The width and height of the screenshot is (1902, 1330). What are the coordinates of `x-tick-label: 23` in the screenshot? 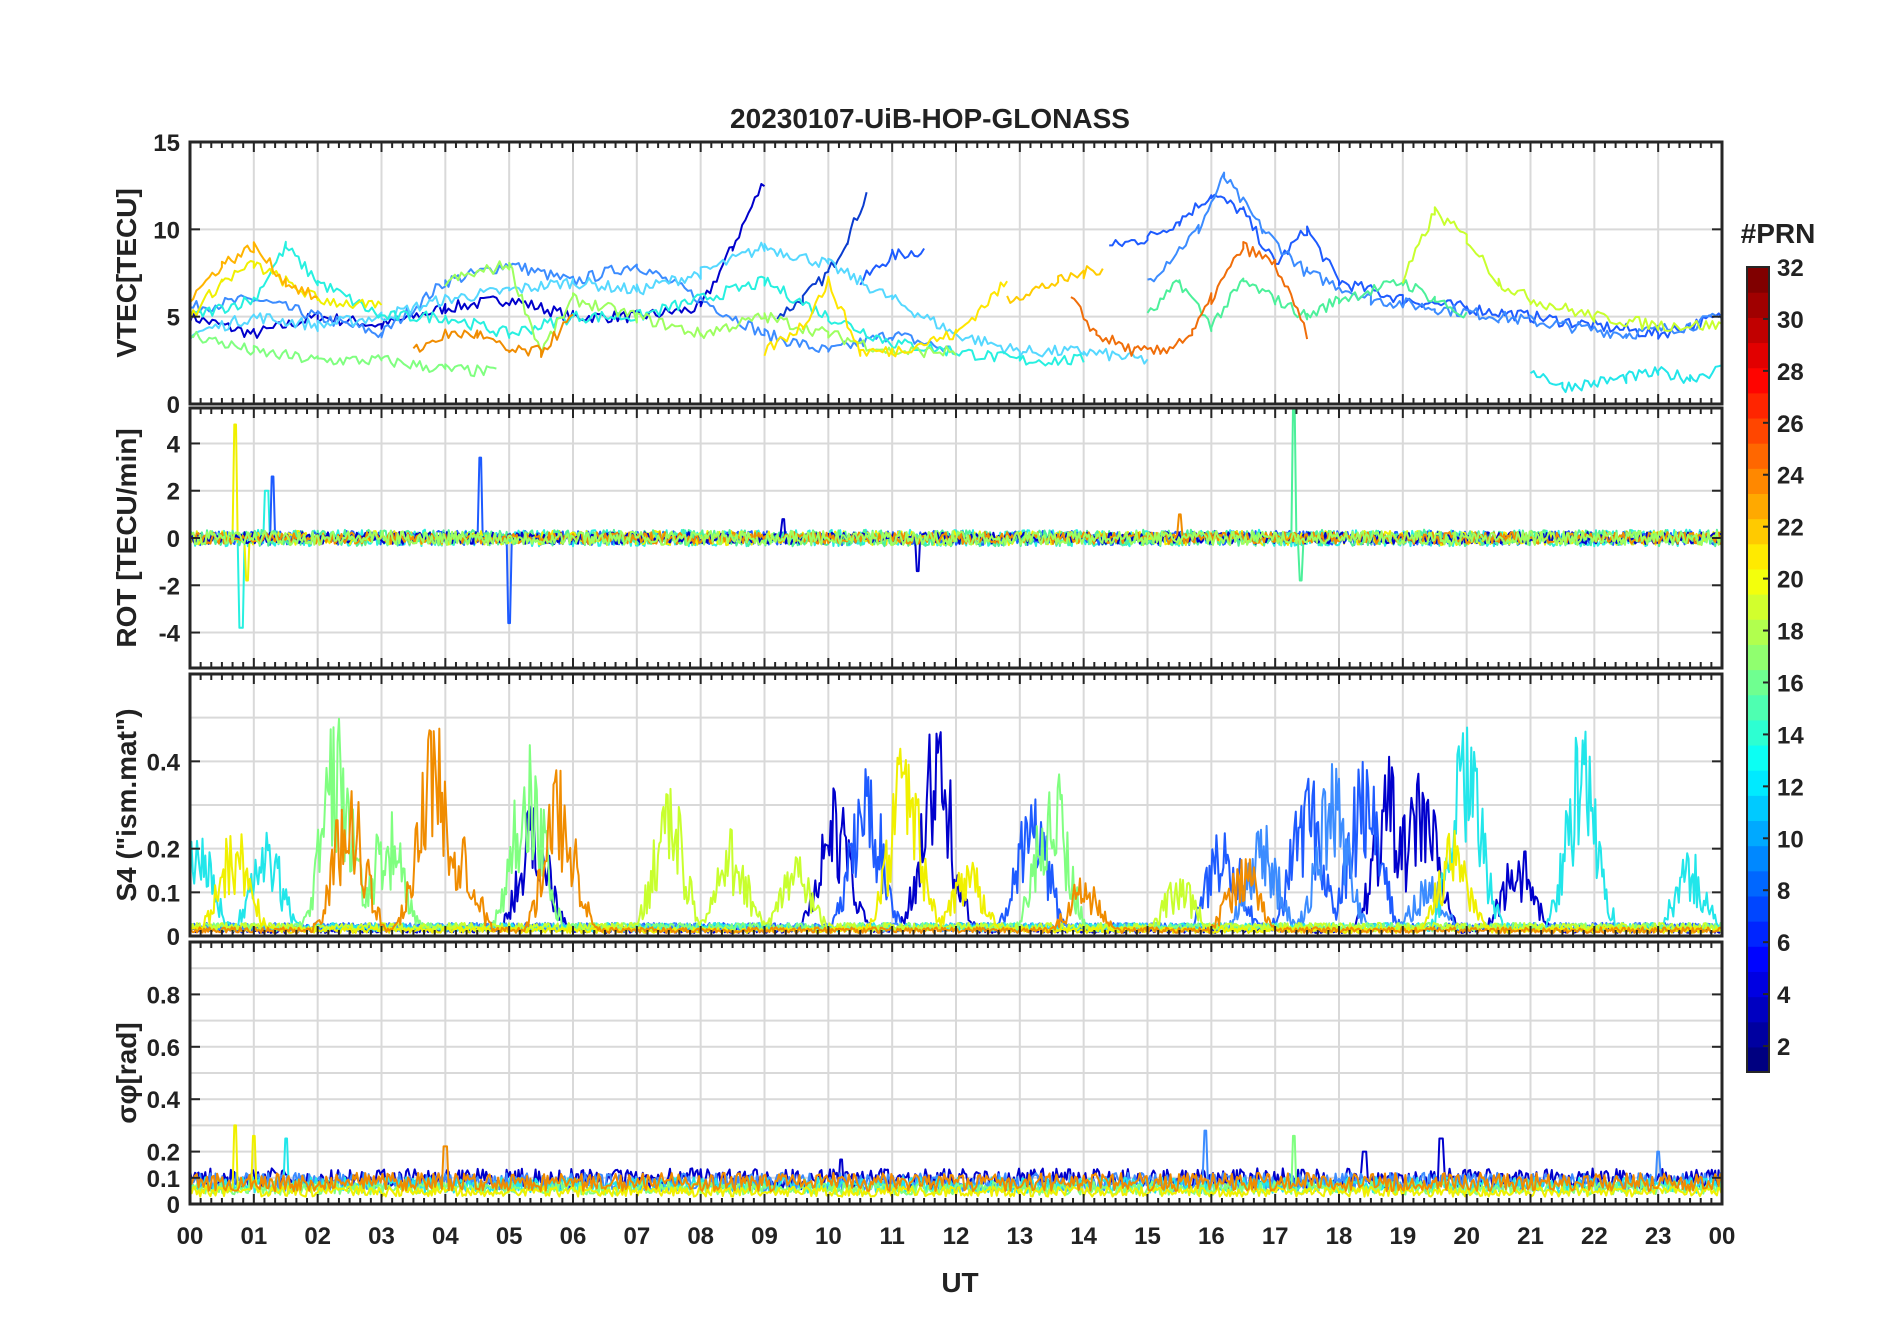 It's located at (1658, 1236).